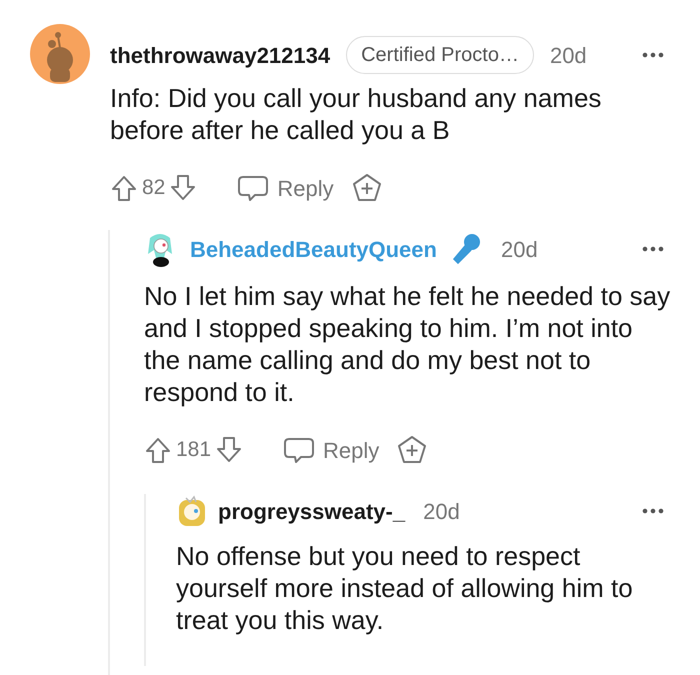 This screenshot has height=675, width=700. What do you see at coordinates (154, 188) in the screenshot?
I see `vote-count: 82` at bounding box center [154, 188].